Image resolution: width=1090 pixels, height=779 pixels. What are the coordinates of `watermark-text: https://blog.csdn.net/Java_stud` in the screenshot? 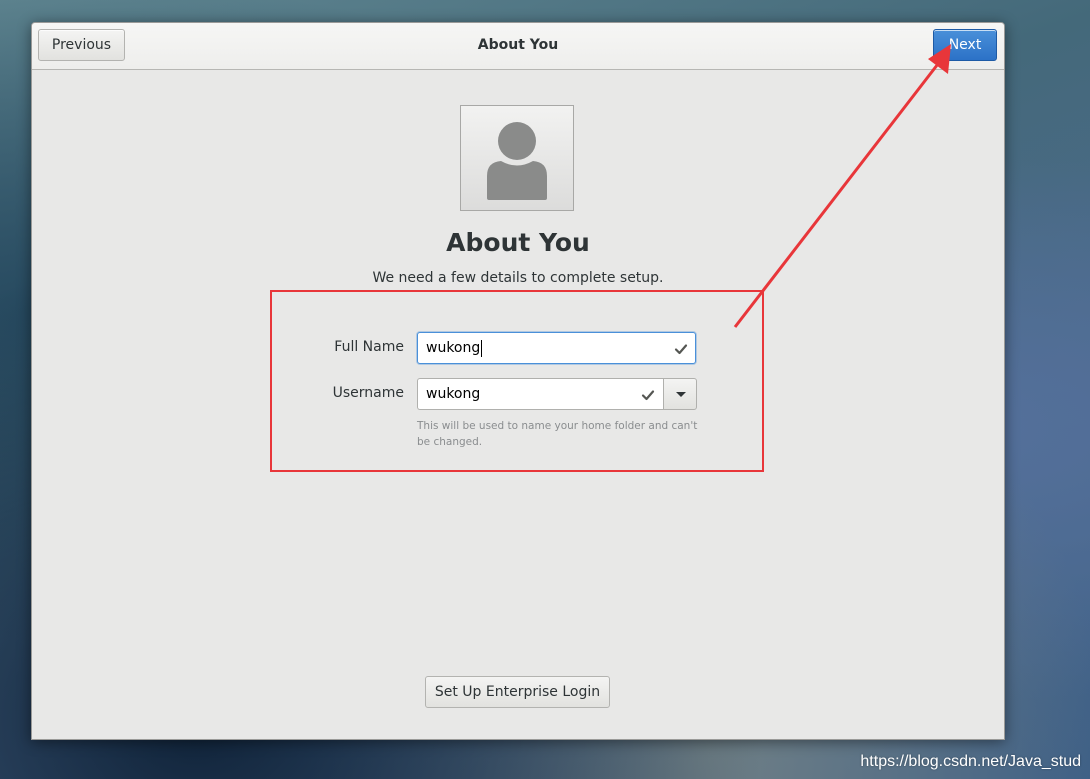 It's located at (970, 761).